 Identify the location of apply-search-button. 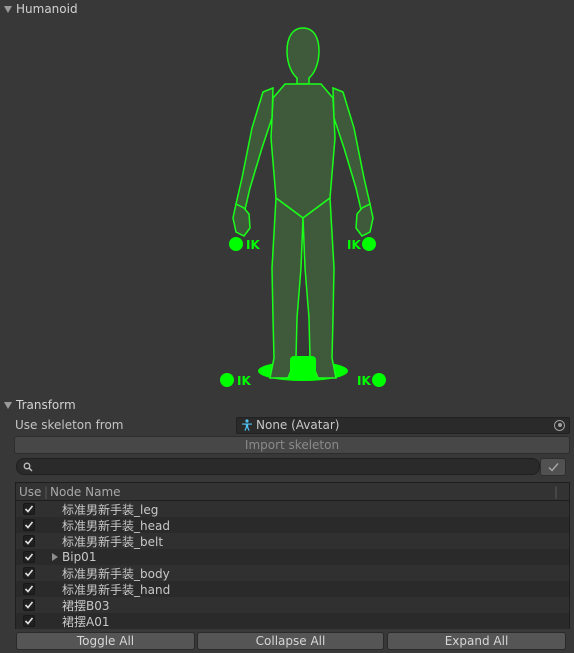
(553, 467).